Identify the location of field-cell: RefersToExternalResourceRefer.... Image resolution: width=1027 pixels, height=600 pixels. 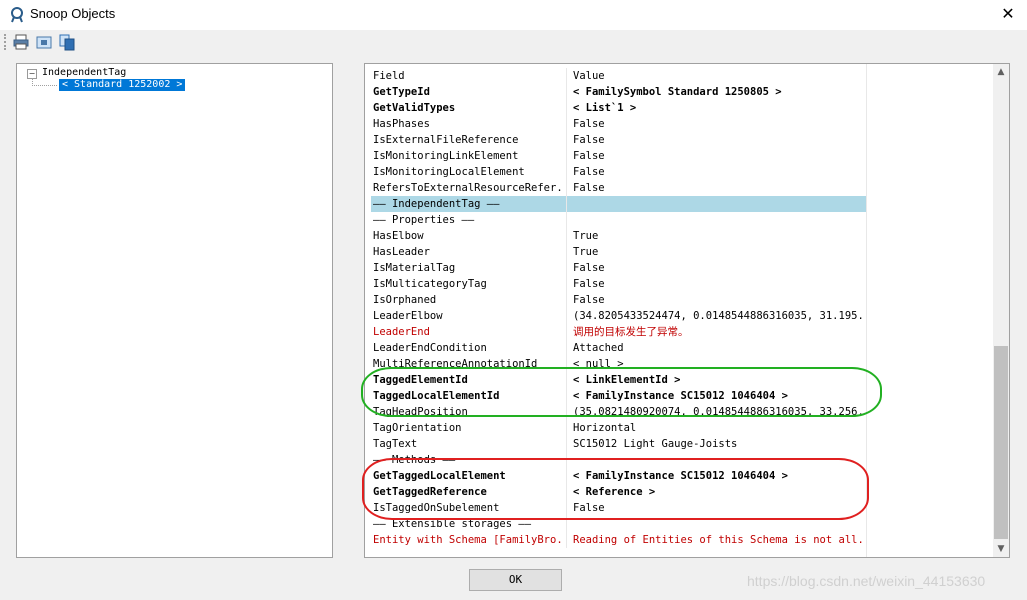
(468, 188).